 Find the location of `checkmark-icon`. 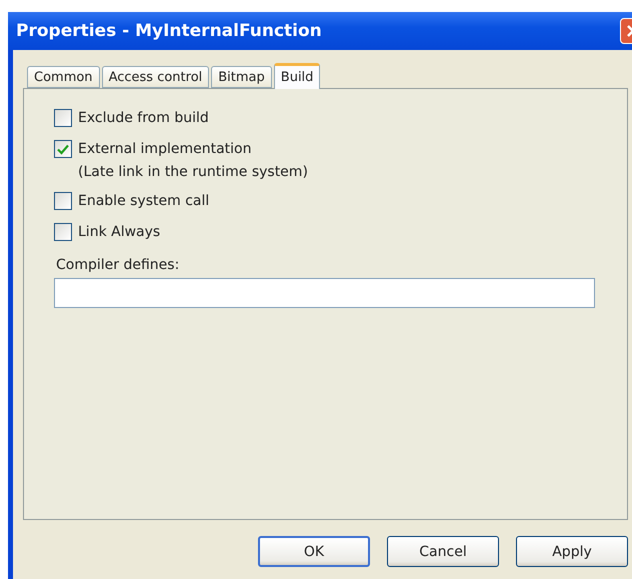

checkmark-icon is located at coordinates (63, 149).